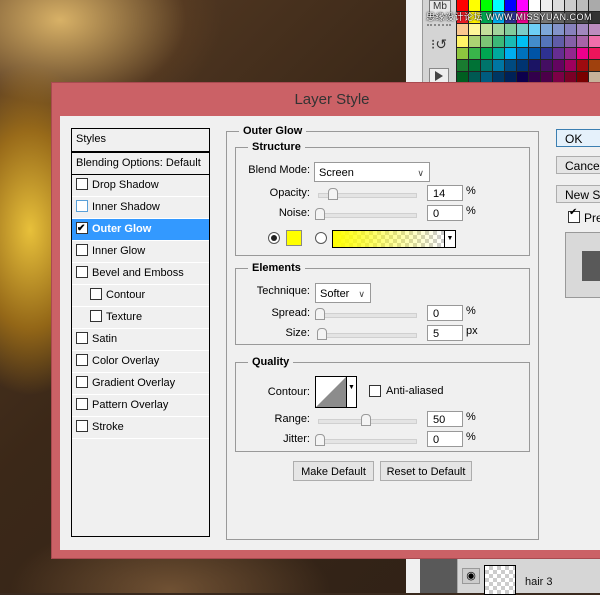  Describe the element at coordinates (140, 229) in the screenshot. I see `style-item-outer-glow: Outer Glow` at that location.